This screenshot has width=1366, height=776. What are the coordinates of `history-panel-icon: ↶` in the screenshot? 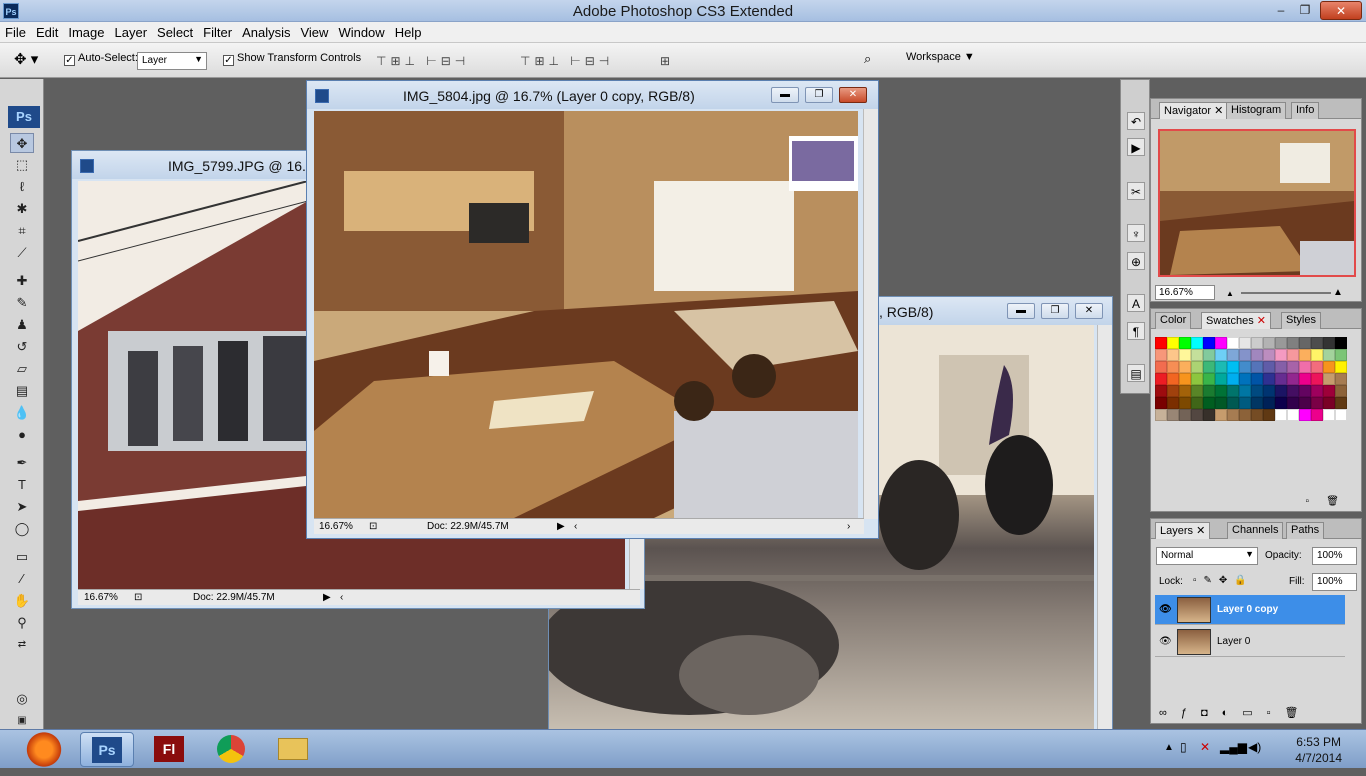 It's located at (1136, 121).